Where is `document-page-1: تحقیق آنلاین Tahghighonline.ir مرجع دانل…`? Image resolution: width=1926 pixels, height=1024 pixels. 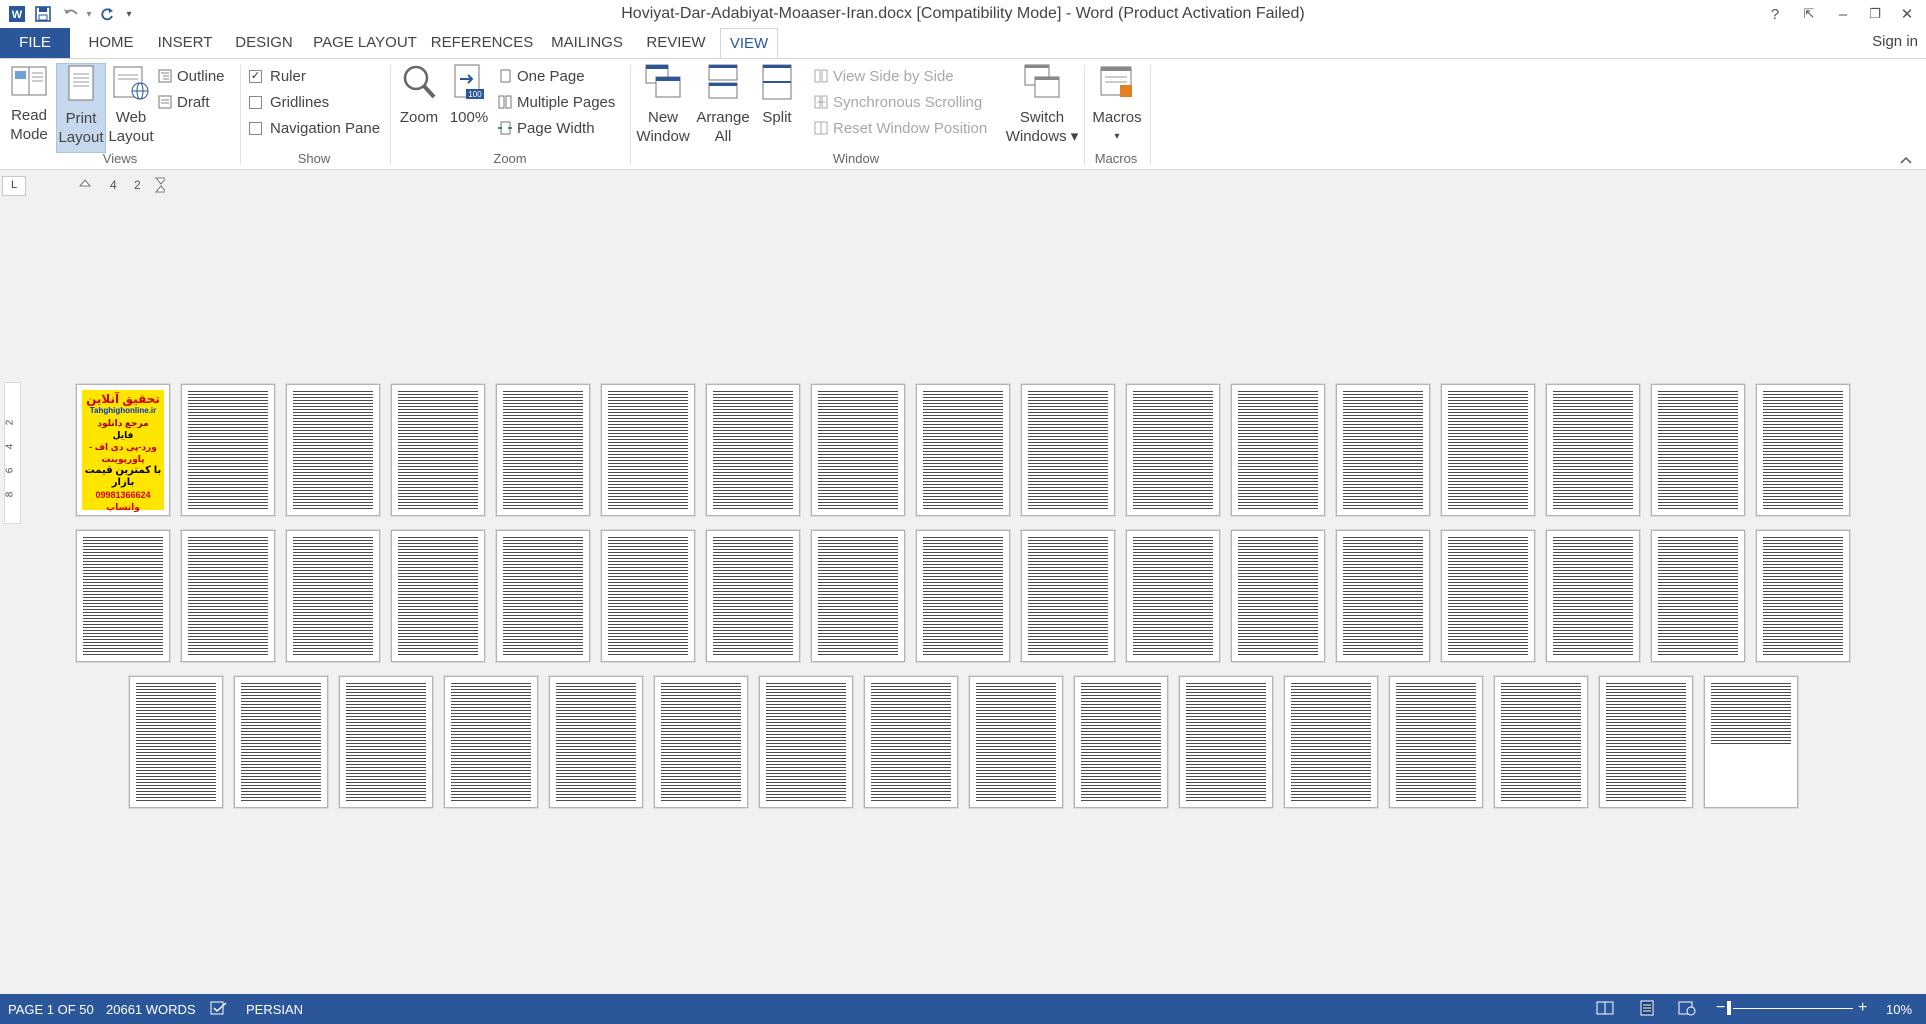
document-page-1: تحقیق آنلاین Tahghighonline.ir مرجع دانل… is located at coordinates (123, 450).